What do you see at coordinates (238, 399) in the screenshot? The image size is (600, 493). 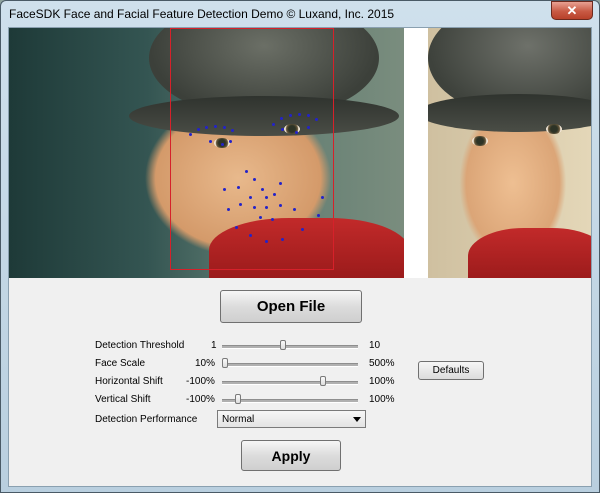 I see `vertical-shift-thumb` at bounding box center [238, 399].